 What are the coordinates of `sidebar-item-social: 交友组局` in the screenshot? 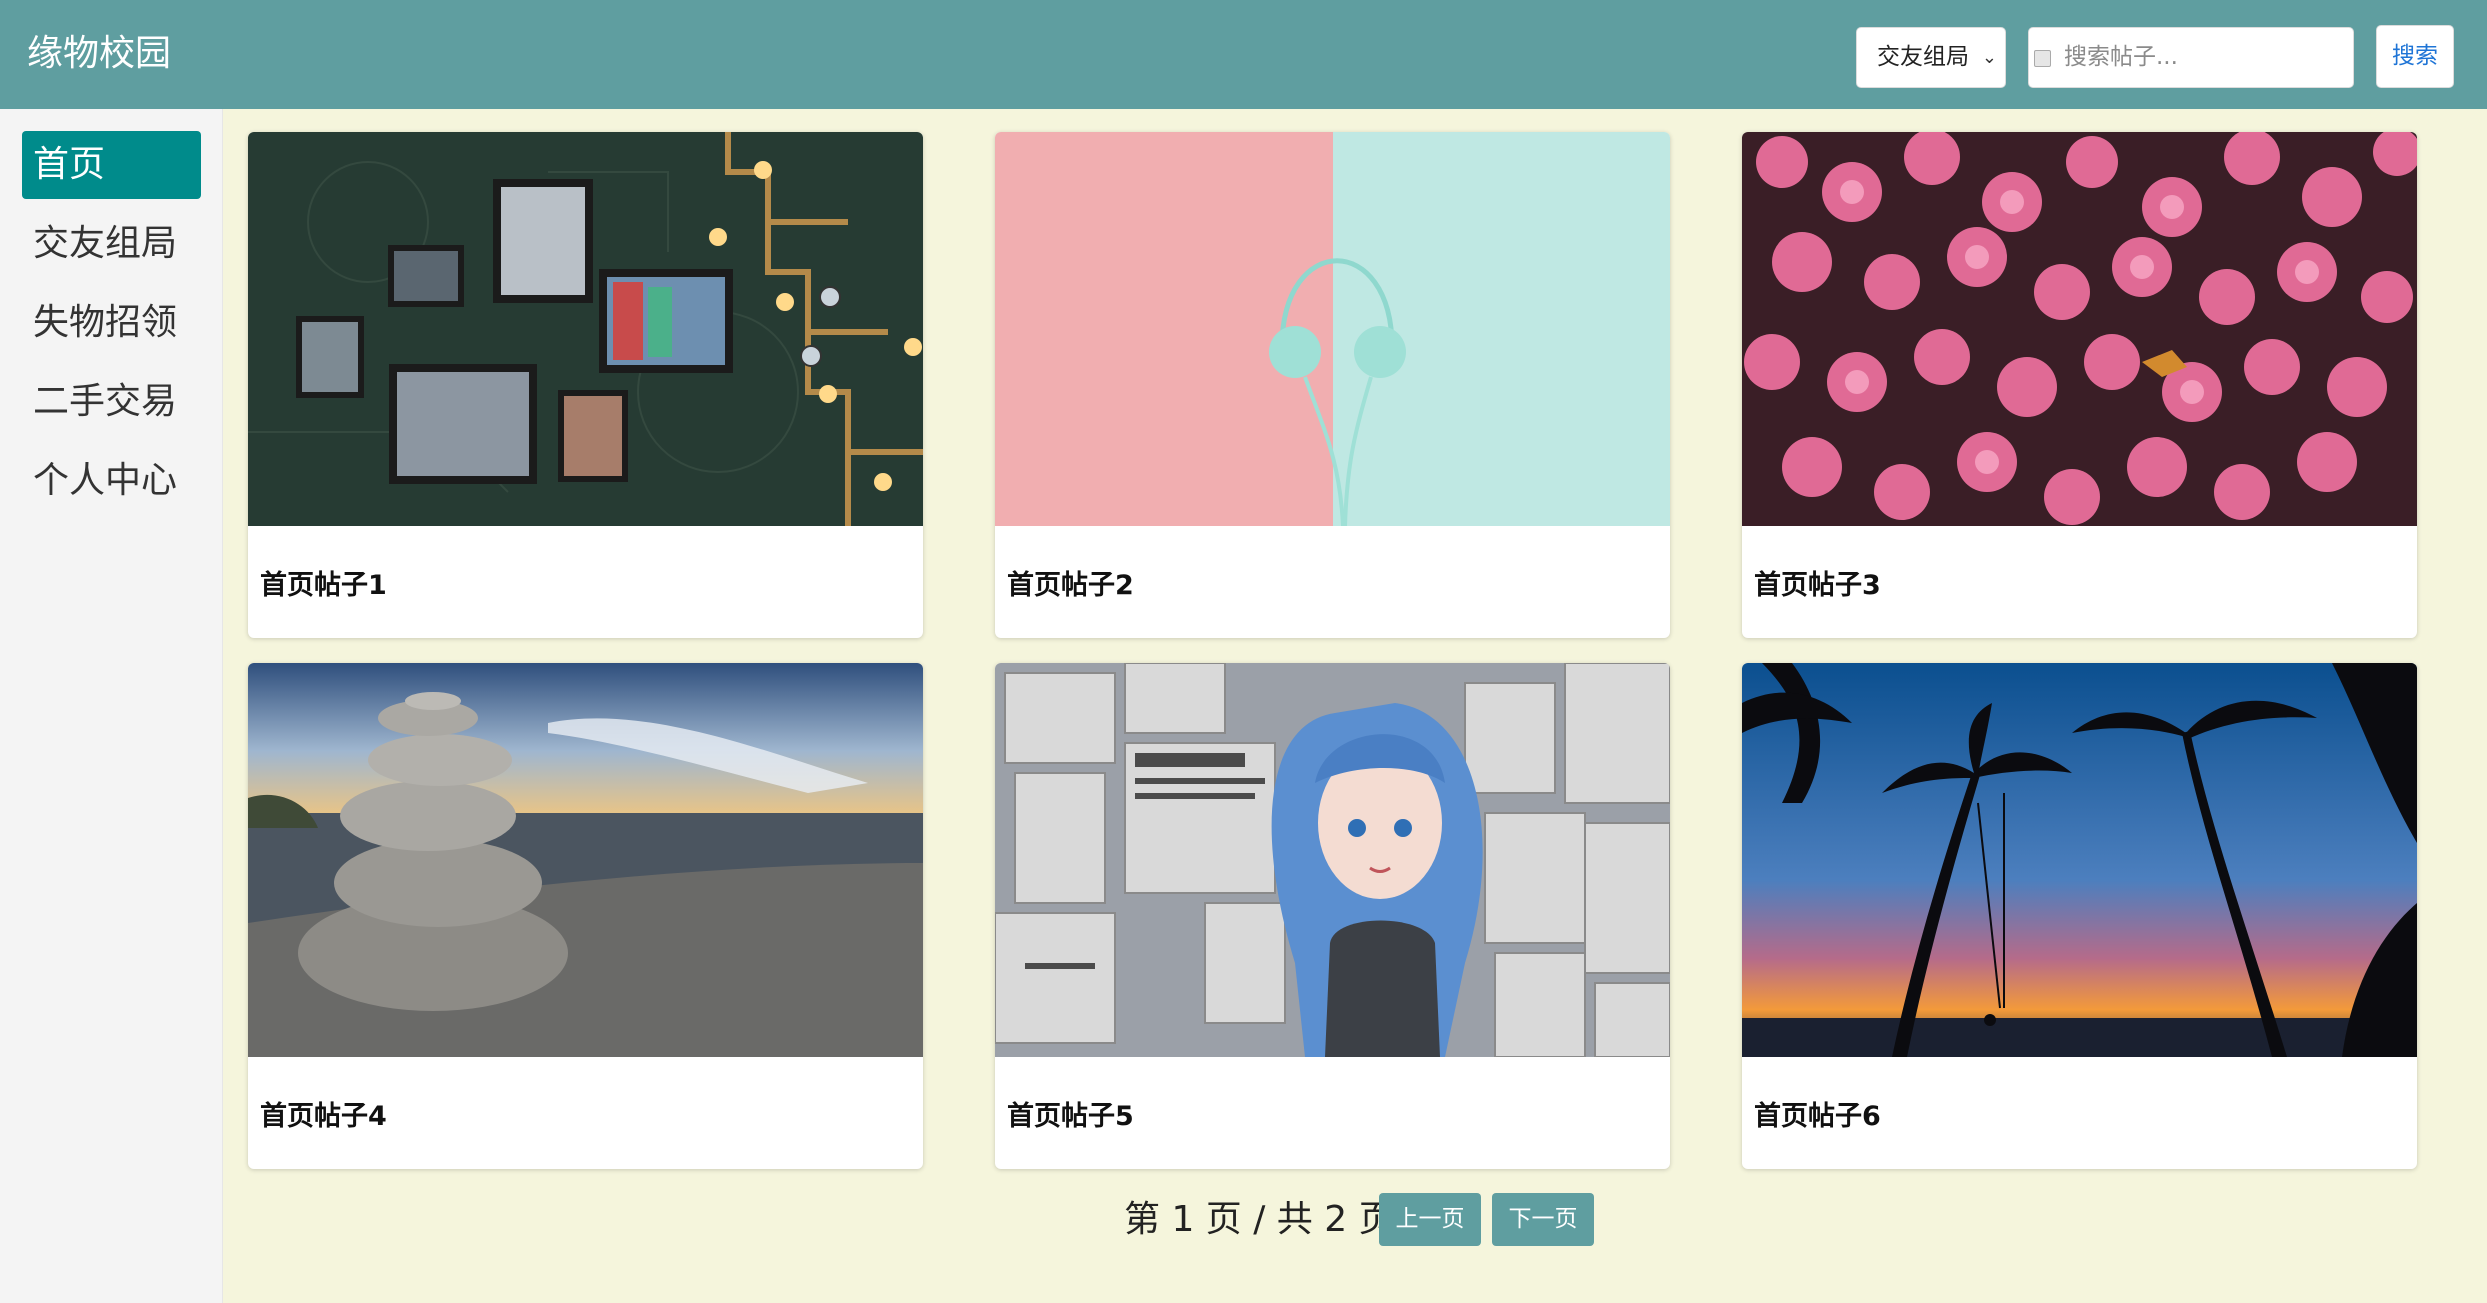 It's located at (111, 244).